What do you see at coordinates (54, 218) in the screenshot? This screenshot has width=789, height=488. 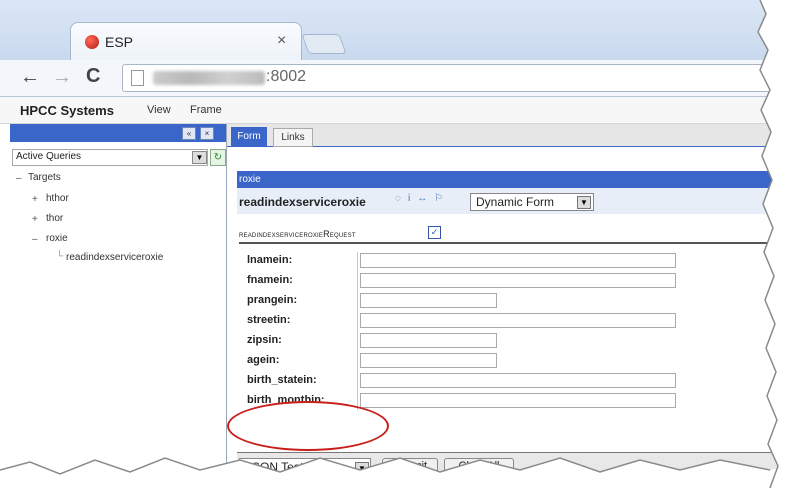 I see `tree-item-thor: thor` at bounding box center [54, 218].